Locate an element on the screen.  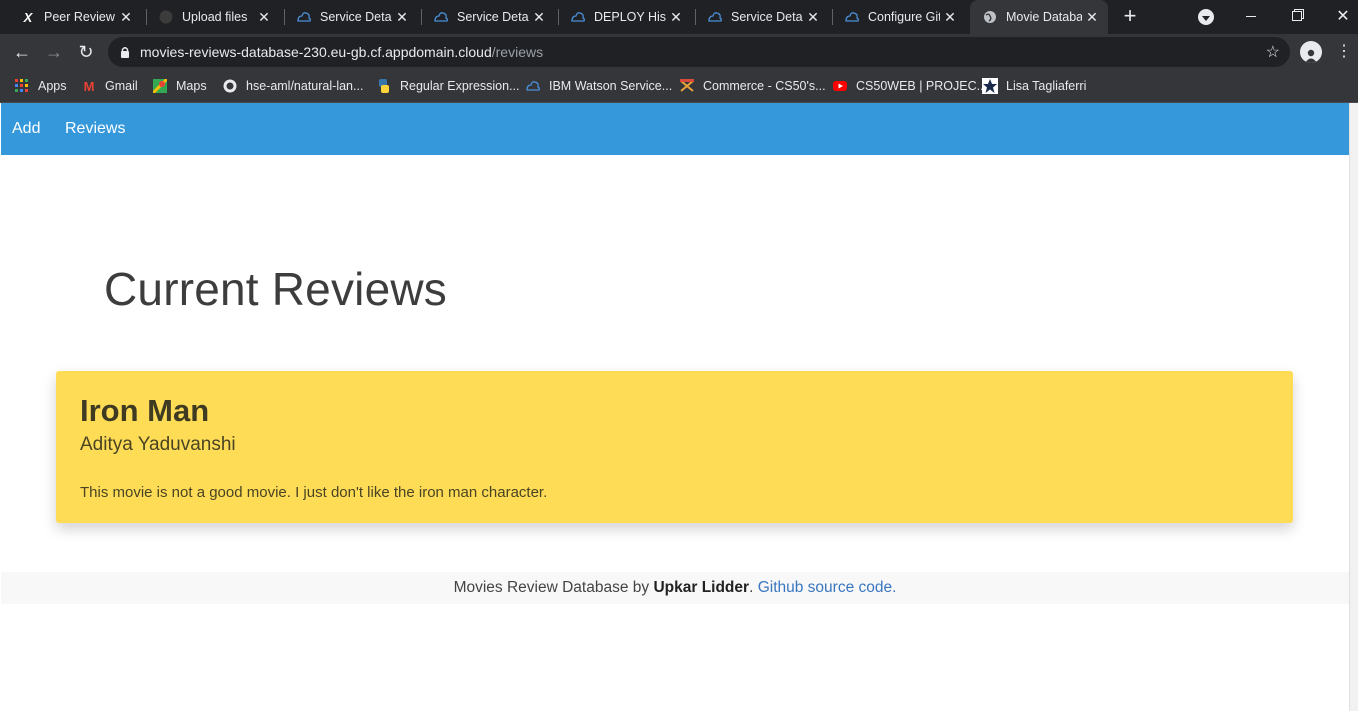
minimize-button is located at coordinates (1251, 16).